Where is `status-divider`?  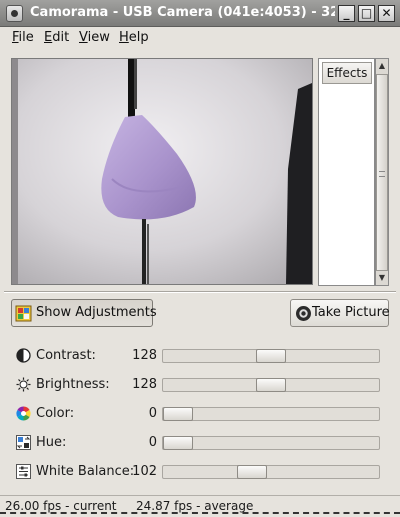 status-divider is located at coordinates (200, 513).